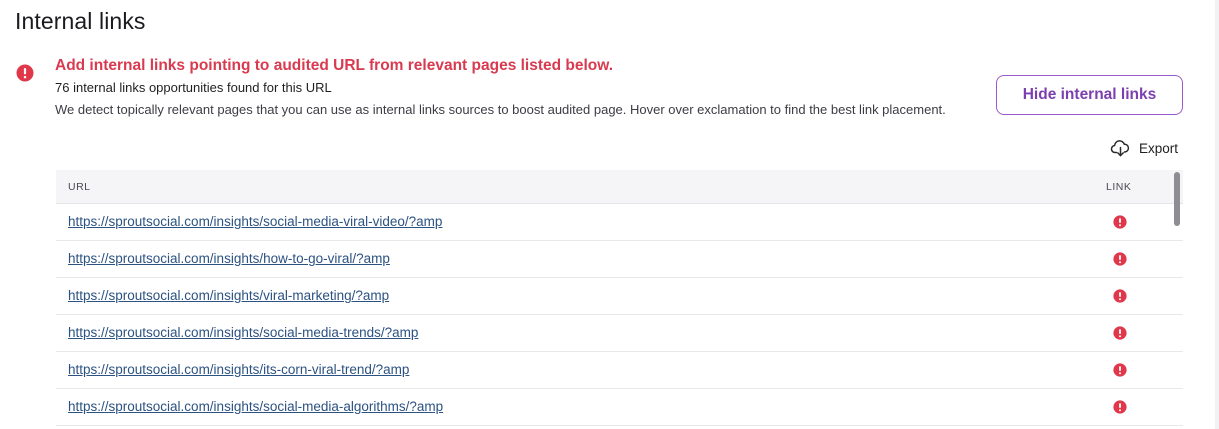 The image size is (1219, 429). What do you see at coordinates (80, 21) in the screenshot?
I see `page-title: Internal links` at bounding box center [80, 21].